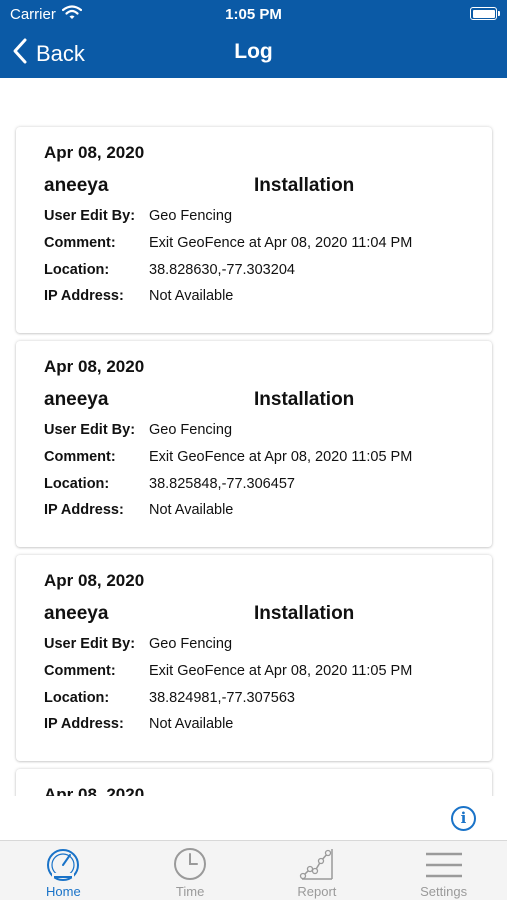 The height and width of the screenshot is (900, 507). I want to click on tab-time: Time, so click(190, 870).